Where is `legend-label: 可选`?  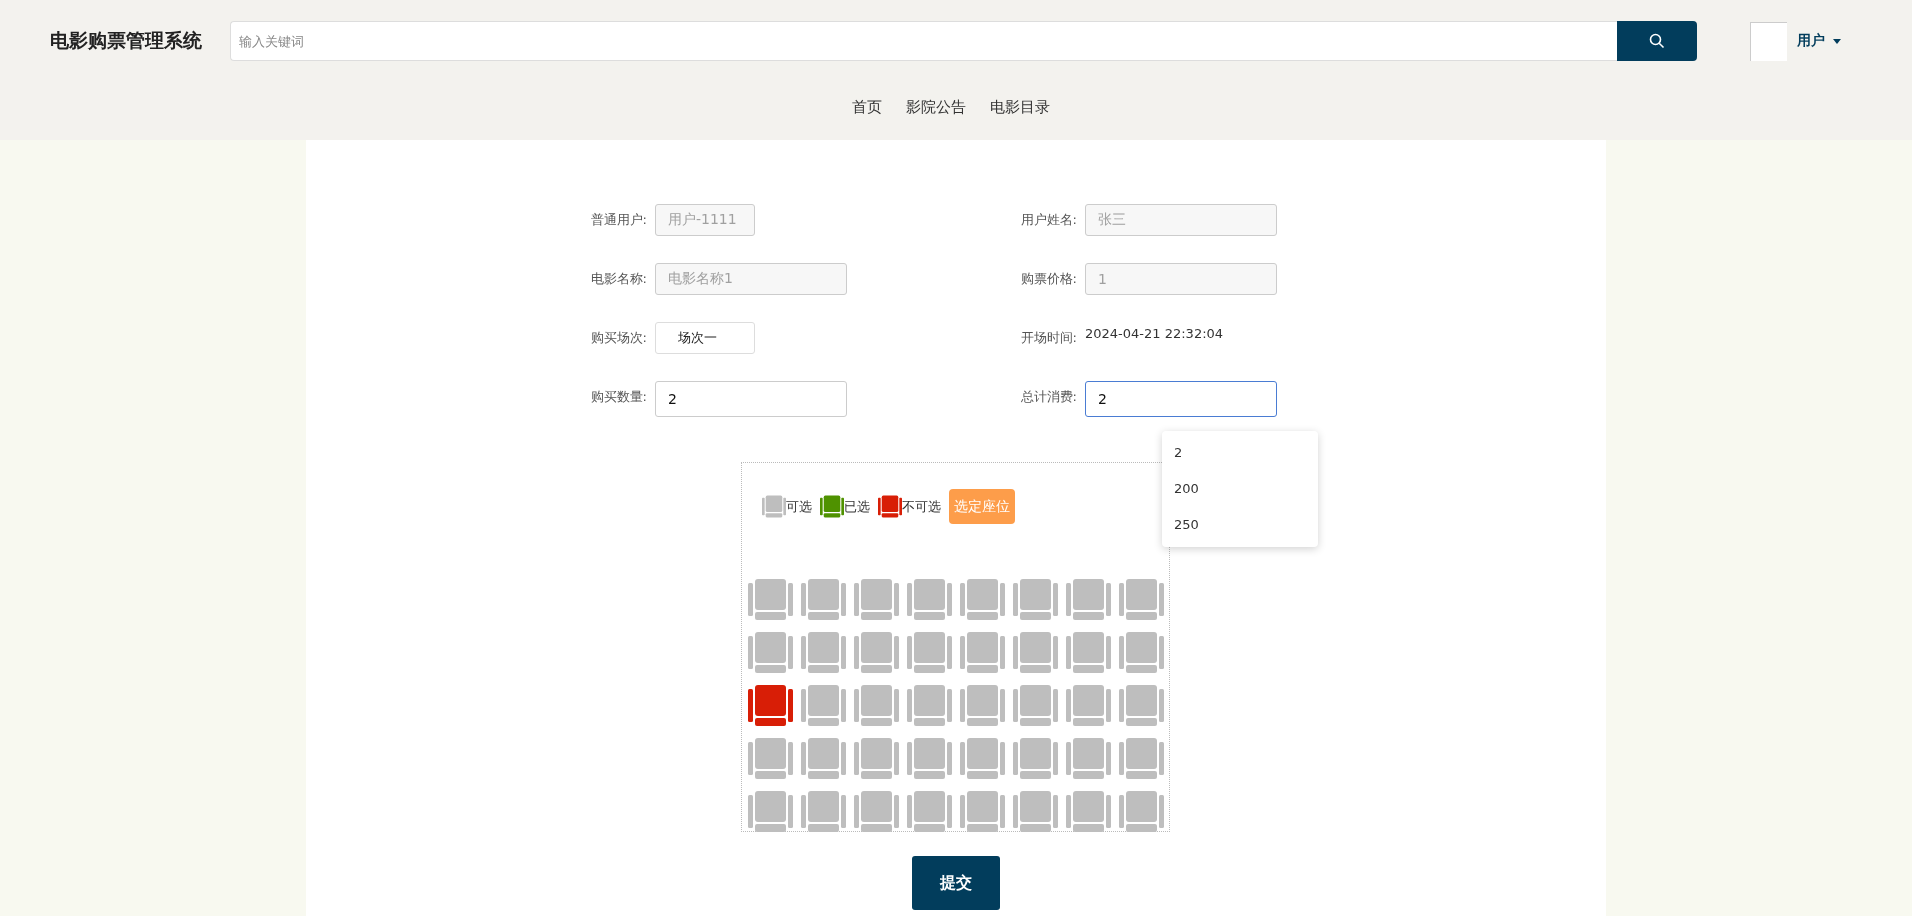
legend-label: 可选 is located at coordinates (798, 506).